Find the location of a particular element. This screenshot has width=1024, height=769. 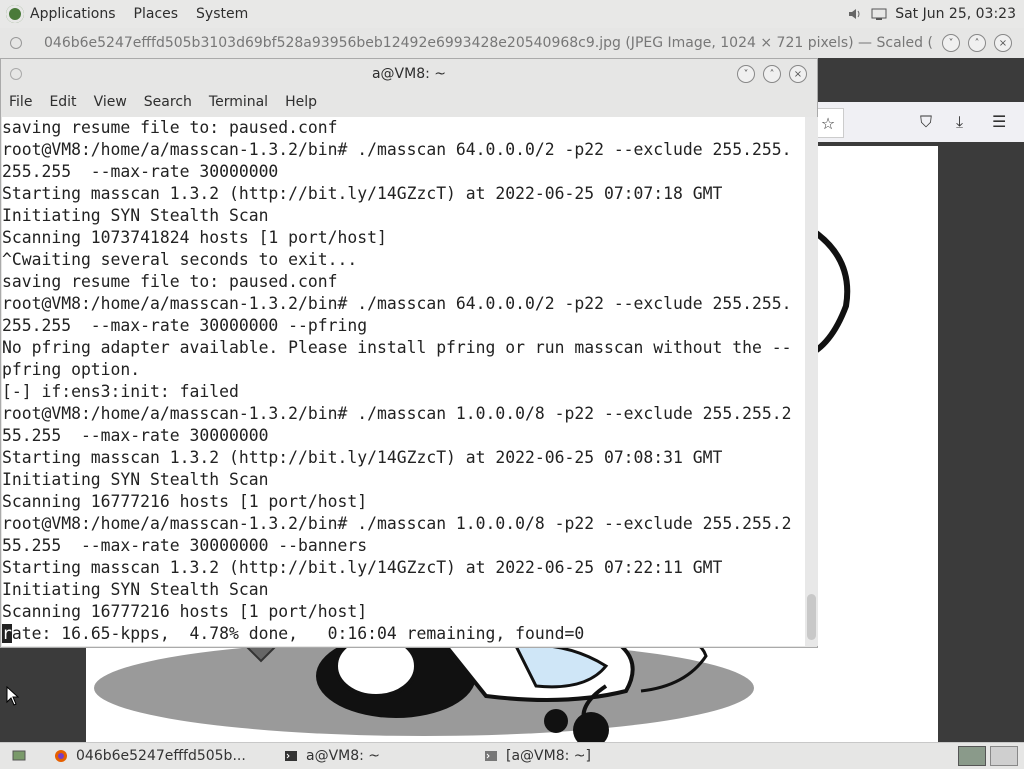

terminal-line: [-] if:ens3:init: failed is located at coordinates (120, 391).